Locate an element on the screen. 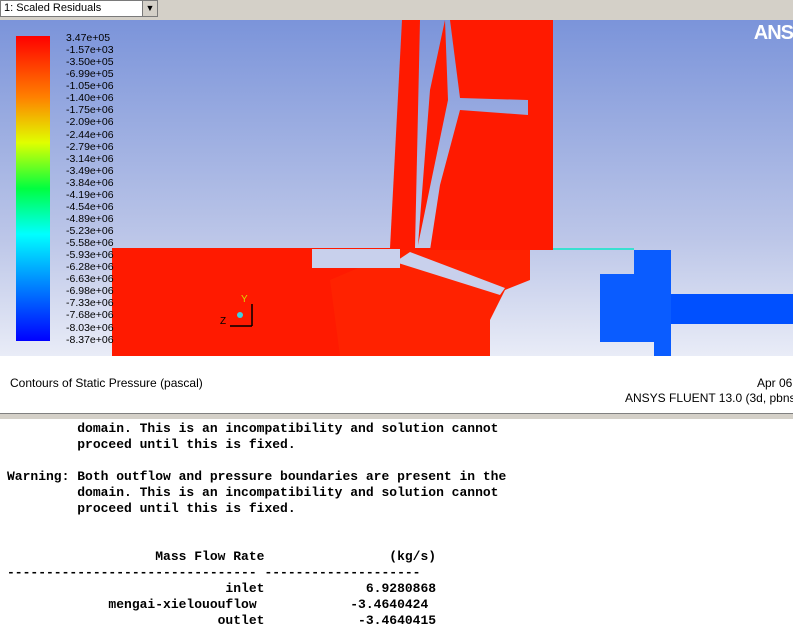  axis-z-label: Z is located at coordinates (223, 321).